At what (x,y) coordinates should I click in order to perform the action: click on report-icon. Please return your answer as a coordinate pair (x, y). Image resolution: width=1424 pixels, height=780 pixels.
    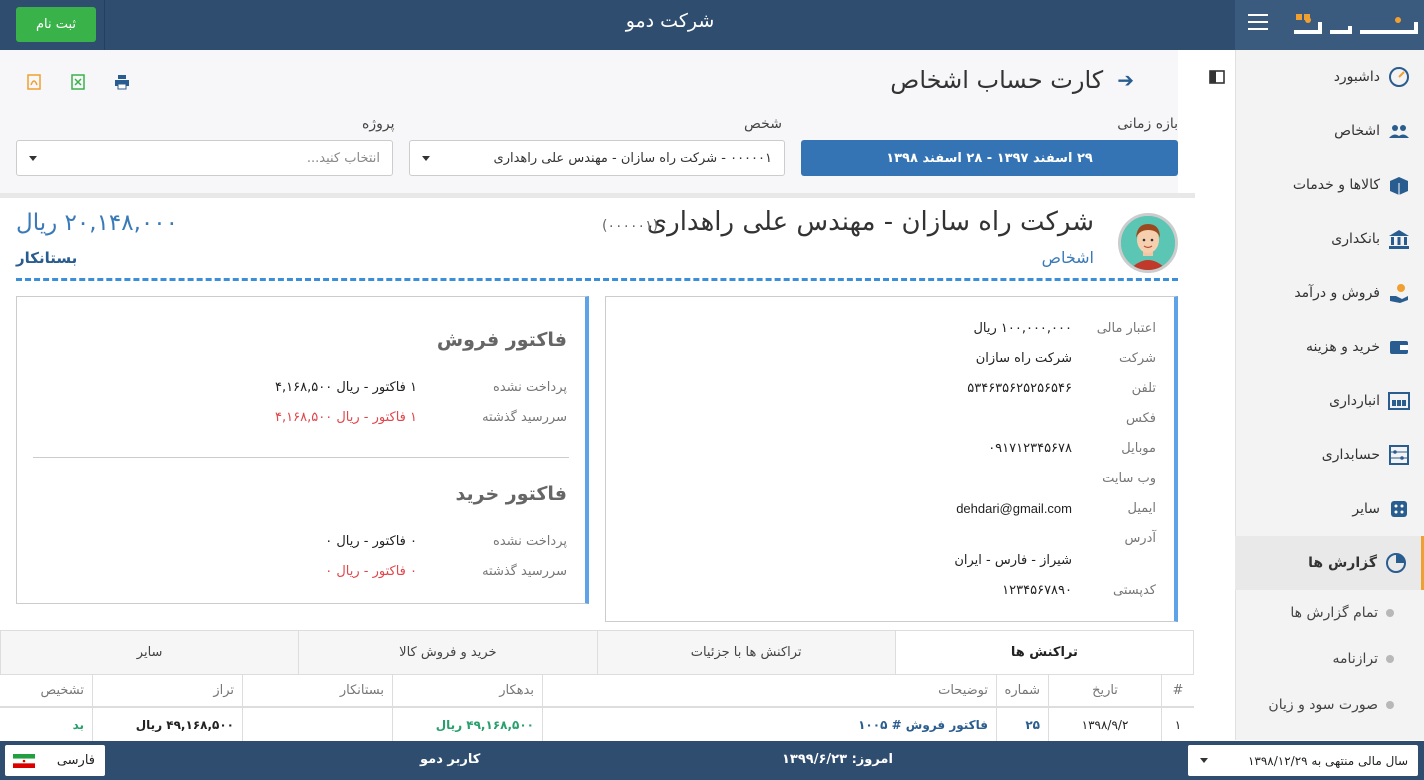
    Looking at the image, I should click on (1396, 563).